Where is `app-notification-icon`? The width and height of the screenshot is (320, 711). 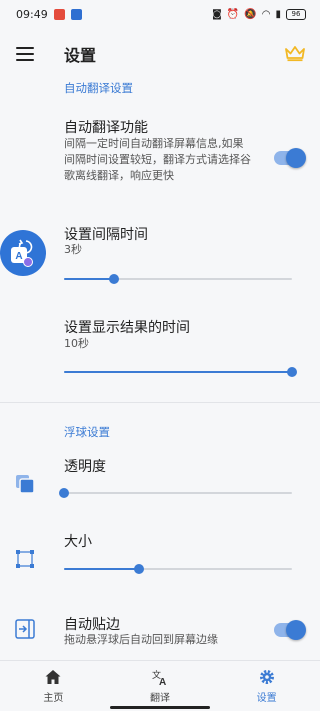 app-notification-icon is located at coordinates (59, 14).